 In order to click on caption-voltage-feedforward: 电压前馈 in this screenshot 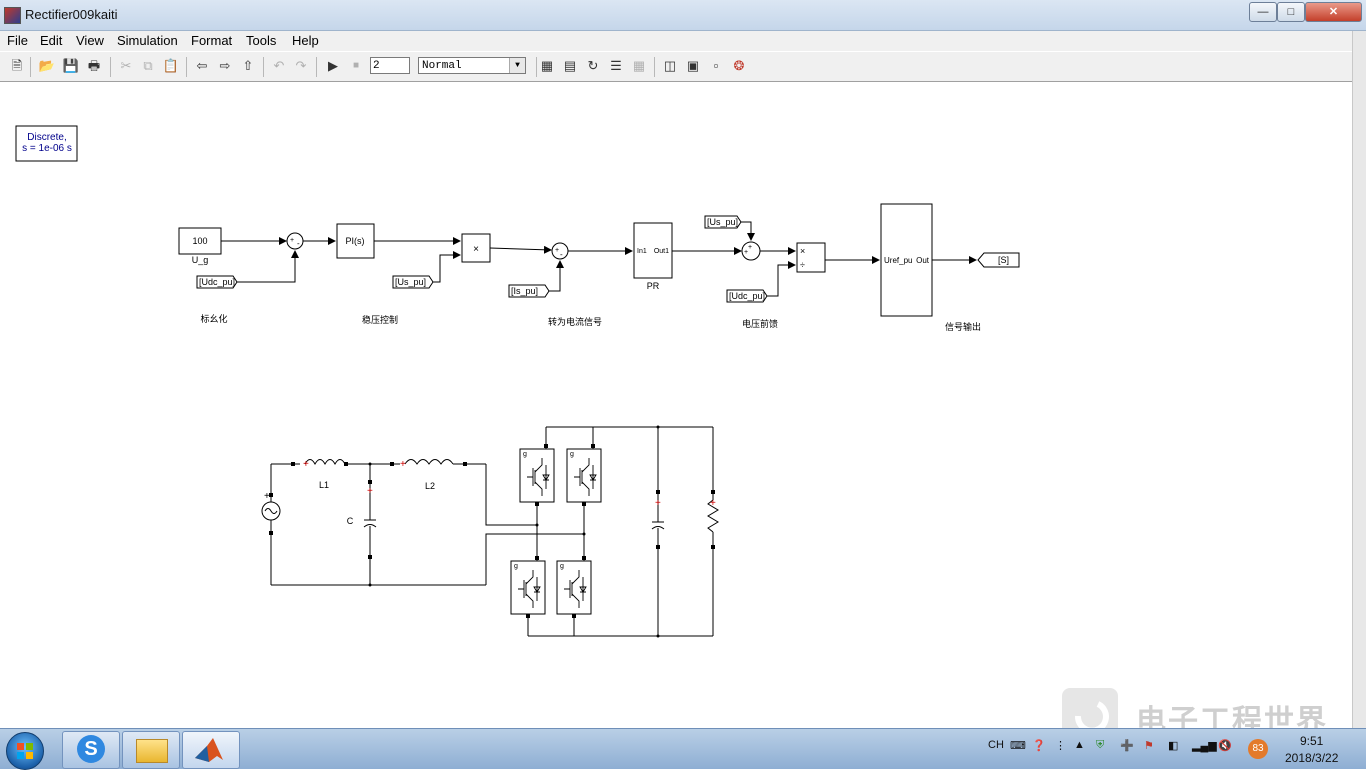, I will do `click(760, 323)`.